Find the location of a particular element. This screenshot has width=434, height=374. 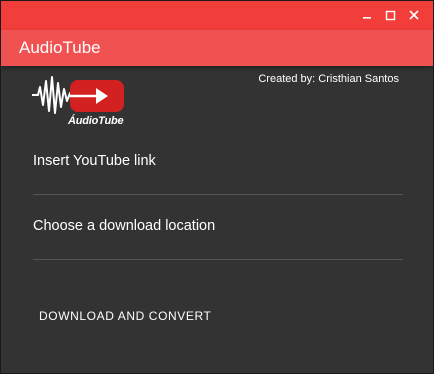

download-and-convert-button: DOWNLOAD AND CONVERT is located at coordinates (124, 316).